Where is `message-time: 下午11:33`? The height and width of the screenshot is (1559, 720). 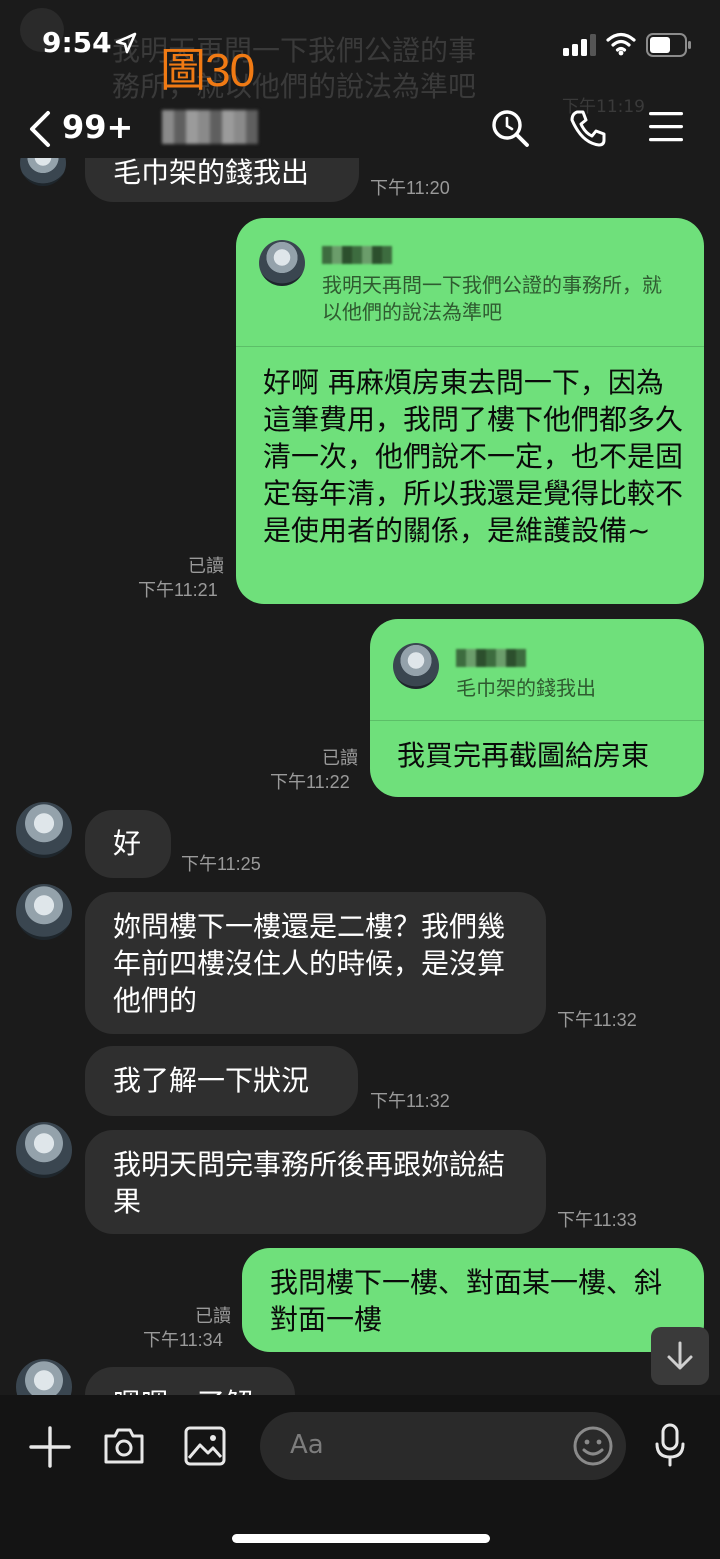
message-time: 下午11:33 is located at coordinates (597, 1220).